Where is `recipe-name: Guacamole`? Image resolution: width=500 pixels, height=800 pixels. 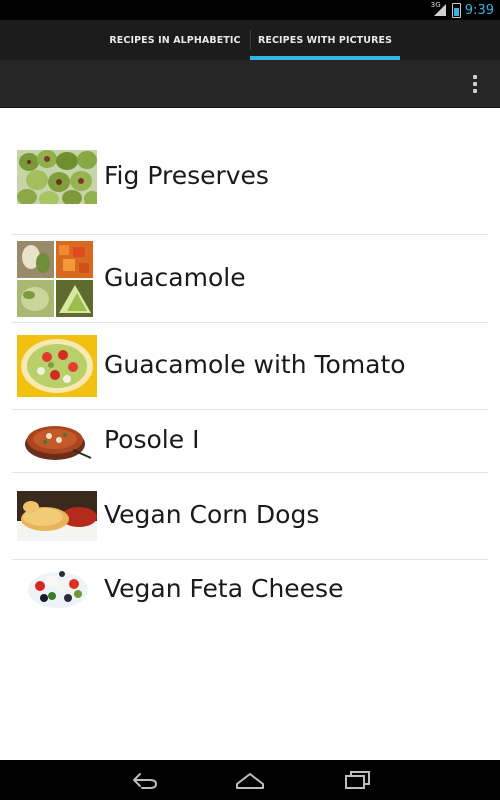
recipe-name: Guacamole is located at coordinates (175, 277).